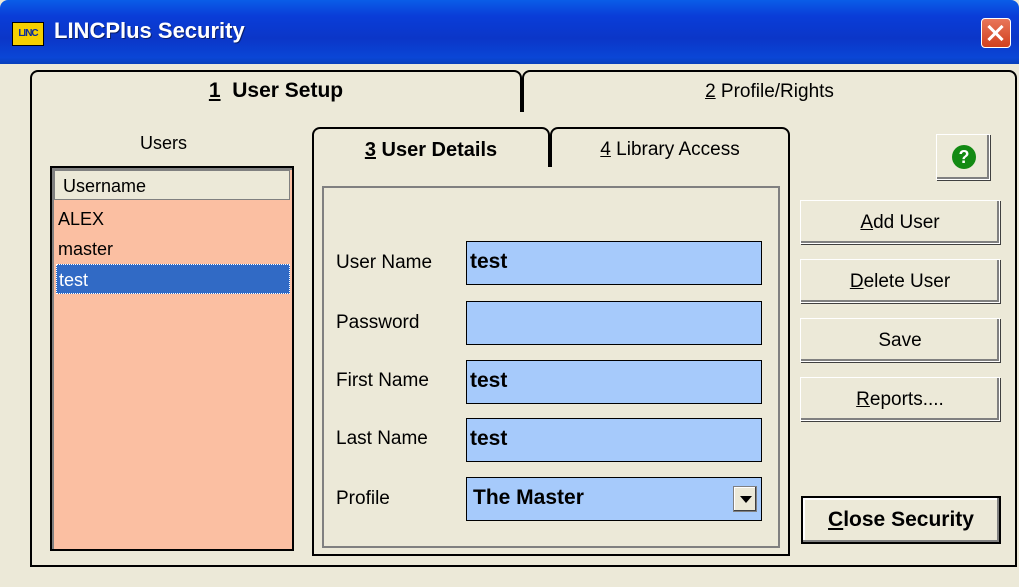  Describe the element at coordinates (173, 219) in the screenshot. I see `list-item: ALEX` at that location.